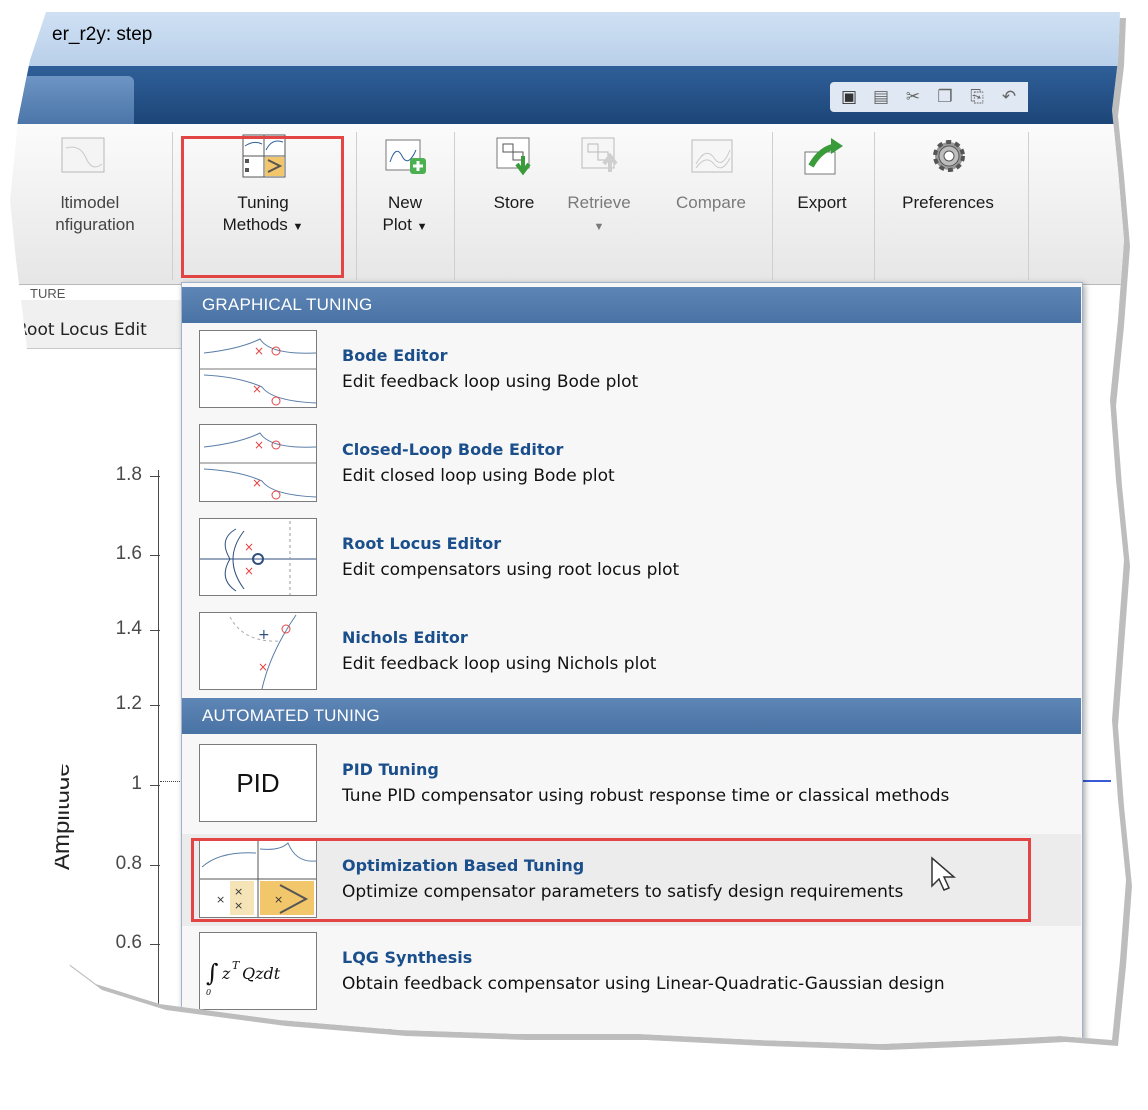 This screenshot has width=1148, height=1110. Describe the element at coordinates (261, 973) in the screenshot. I see `svg-text: Qzdt` at that location.